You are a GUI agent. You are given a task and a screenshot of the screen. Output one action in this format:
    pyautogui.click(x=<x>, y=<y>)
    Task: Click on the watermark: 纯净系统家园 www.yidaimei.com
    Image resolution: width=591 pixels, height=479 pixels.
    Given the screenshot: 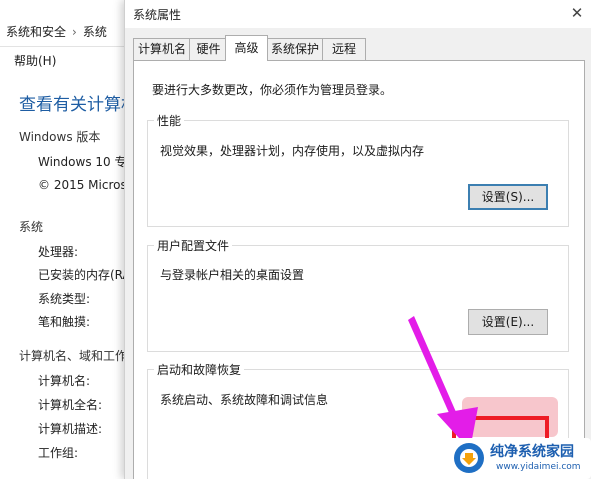 What is the action you would take?
    pyautogui.click(x=518, y=458)
    